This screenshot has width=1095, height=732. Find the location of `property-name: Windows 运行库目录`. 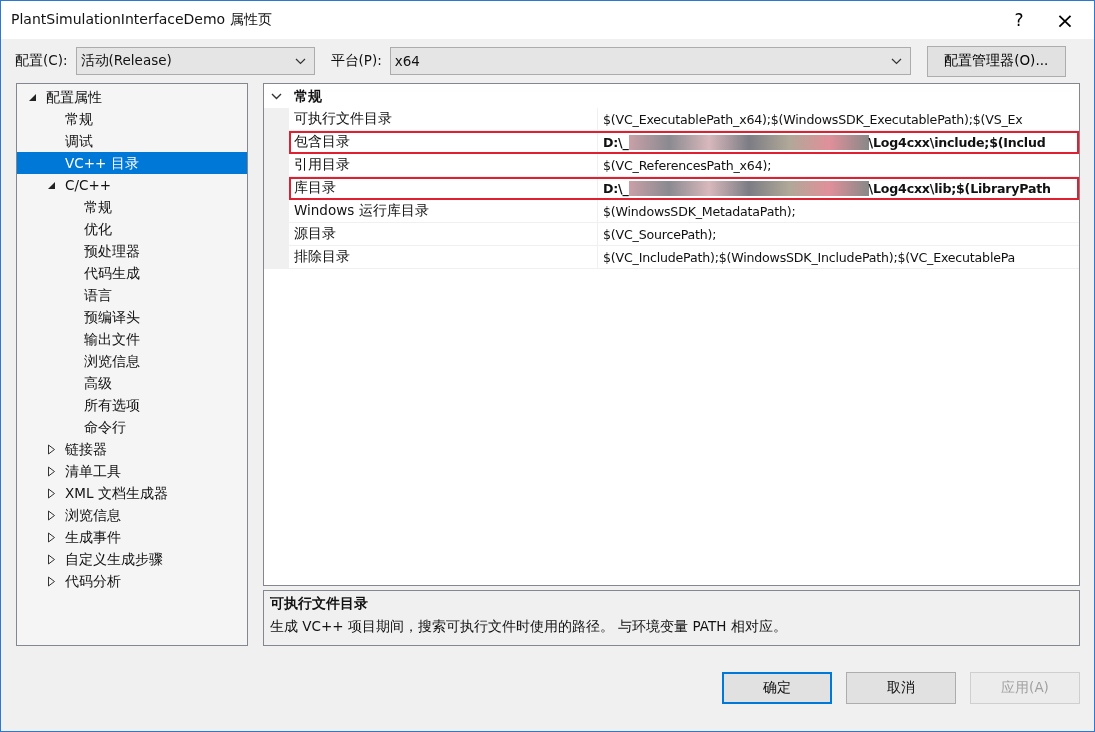

property-name: Windows 运行库目录 is located at coordinates (443, 211).